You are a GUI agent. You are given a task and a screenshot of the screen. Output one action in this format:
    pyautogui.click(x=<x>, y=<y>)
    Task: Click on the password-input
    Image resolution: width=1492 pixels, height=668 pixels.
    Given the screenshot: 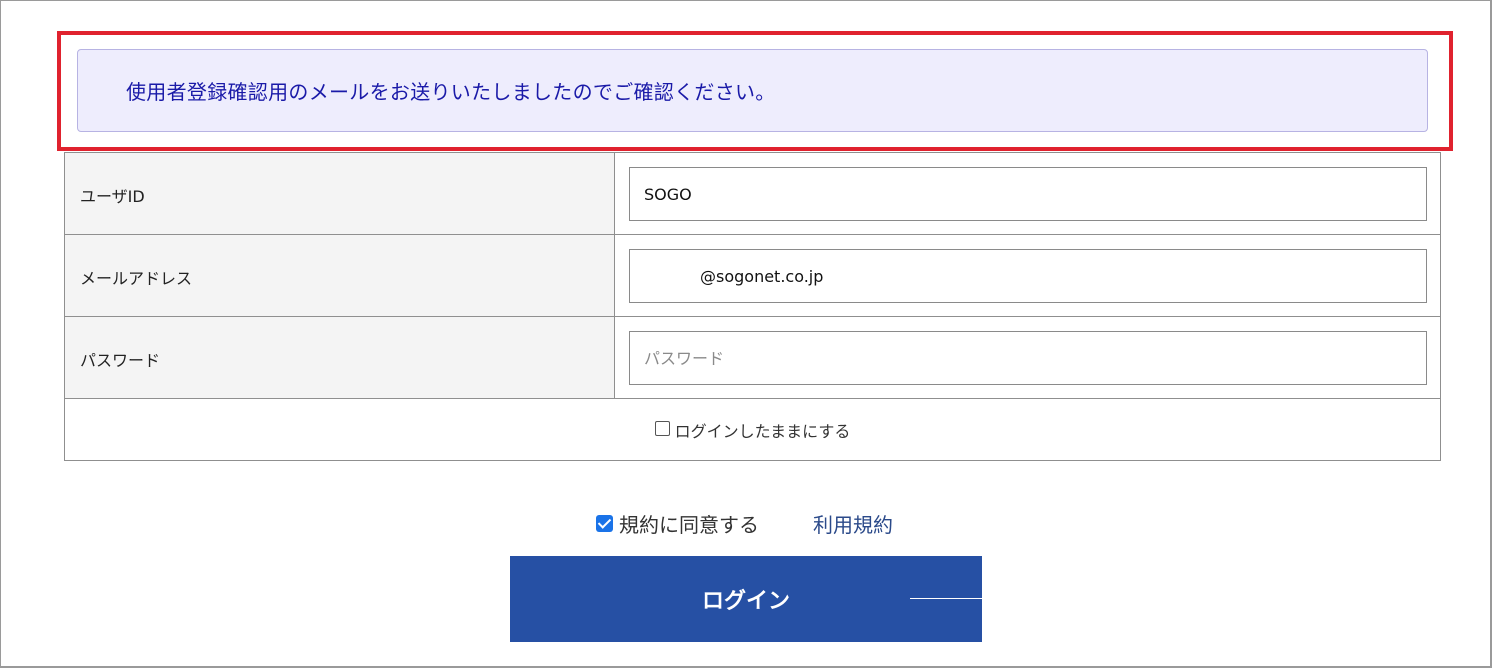 What is the action you would take?
    pyautogui.click(x=1028, y=358)
    